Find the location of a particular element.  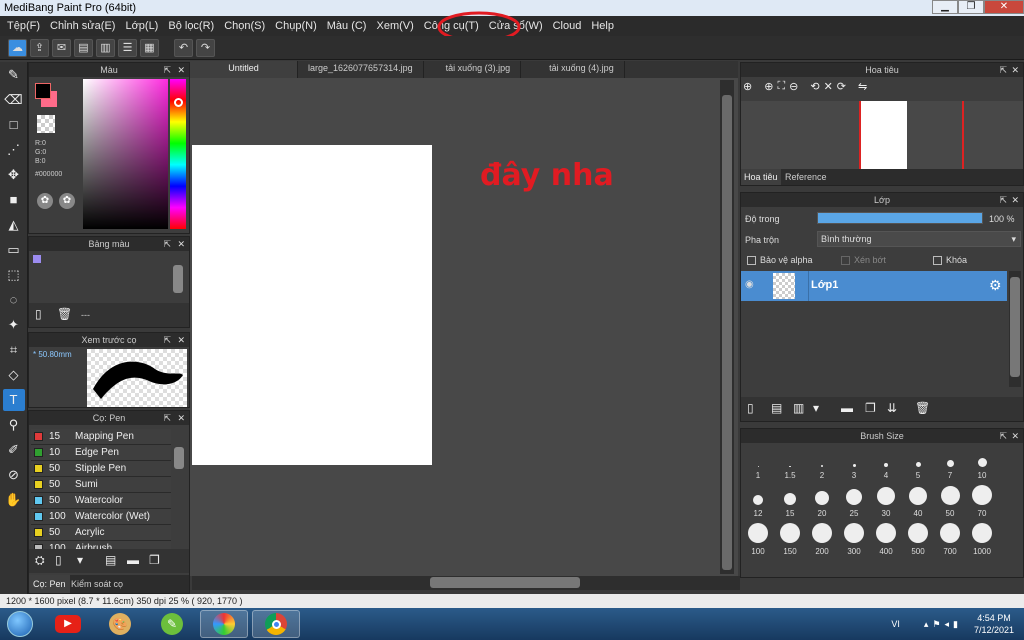

close-button: ✕ is located at coordinates (1004, 7).